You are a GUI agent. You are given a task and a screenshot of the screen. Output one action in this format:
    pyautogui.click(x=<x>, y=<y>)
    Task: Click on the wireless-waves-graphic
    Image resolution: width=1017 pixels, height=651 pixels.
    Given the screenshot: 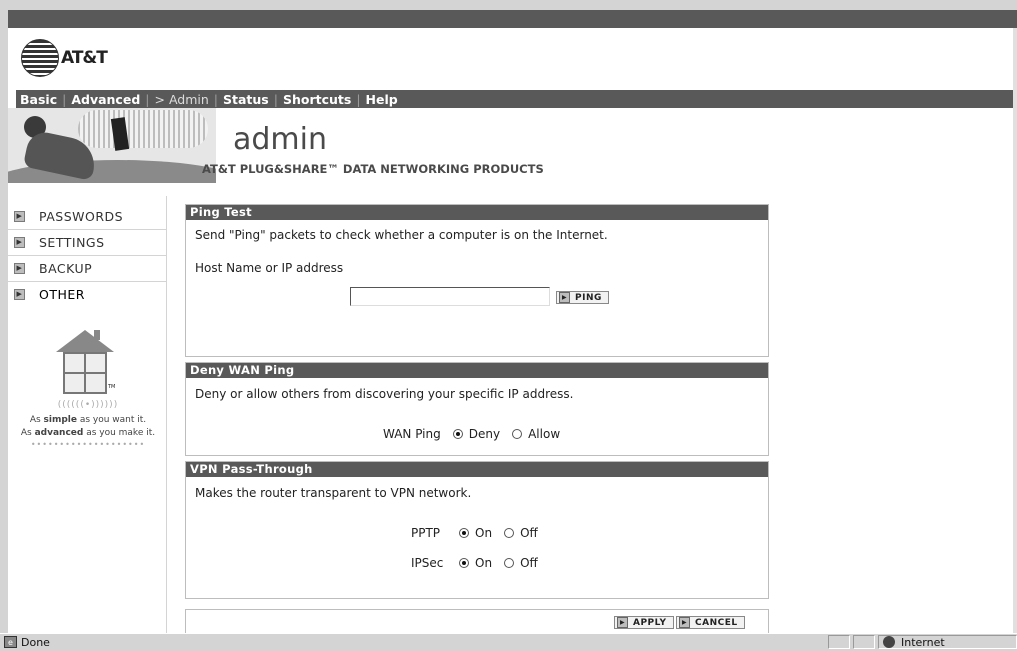 What is the action you would take?
    pyautogui.click(x=143, y=129)
    